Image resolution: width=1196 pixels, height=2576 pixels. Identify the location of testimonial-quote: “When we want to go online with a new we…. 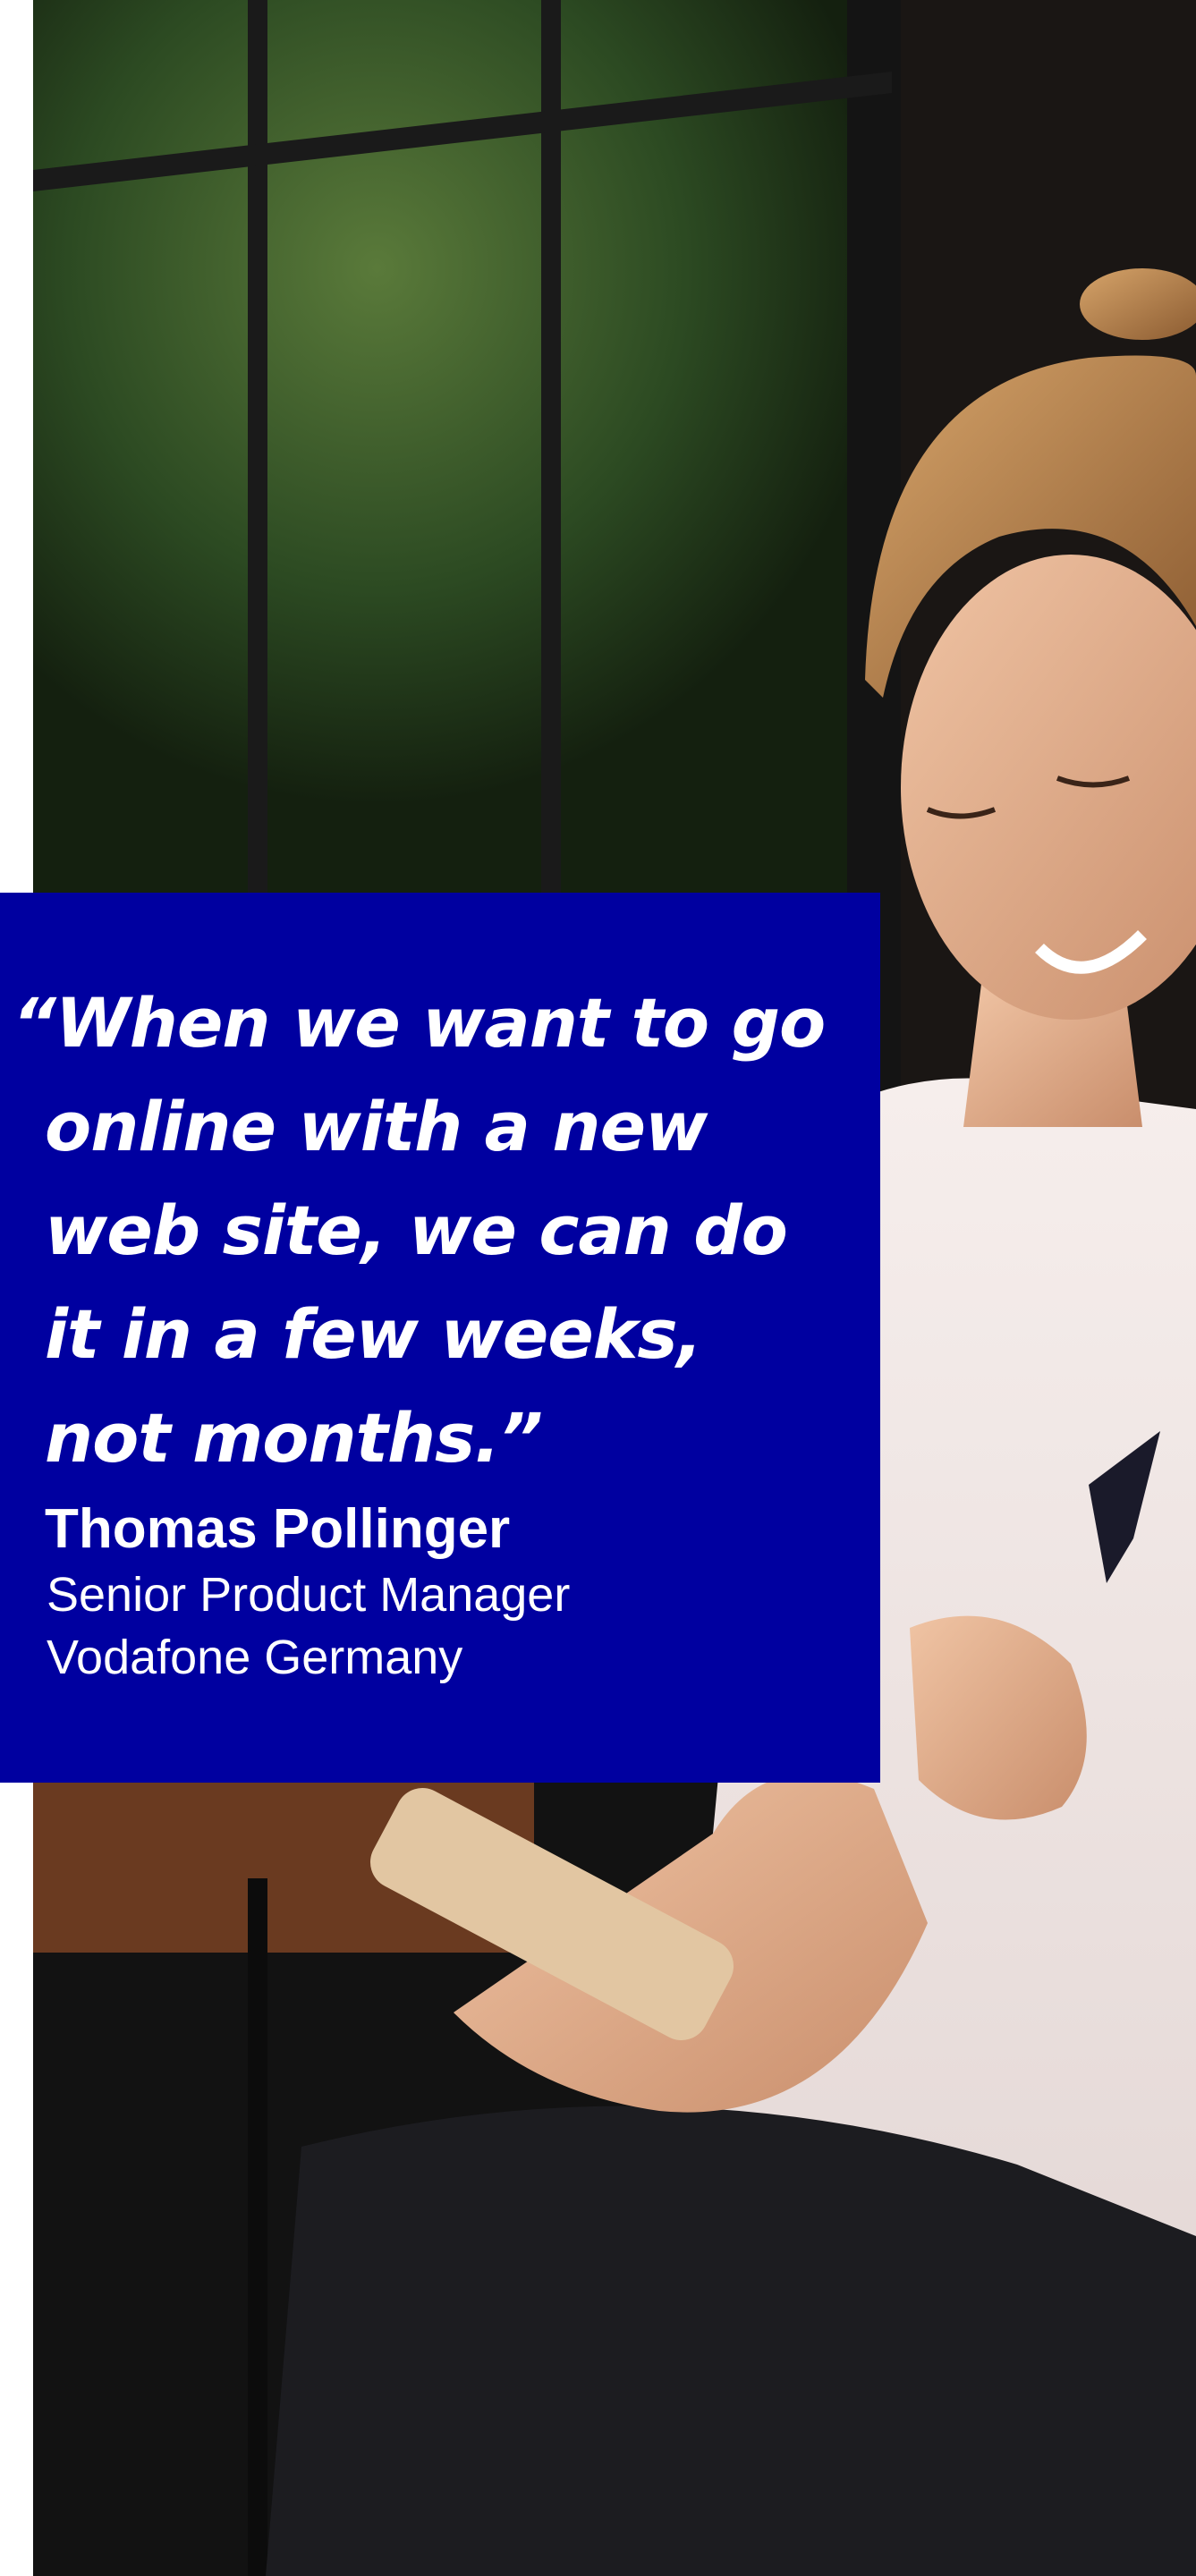
(428, 1230).